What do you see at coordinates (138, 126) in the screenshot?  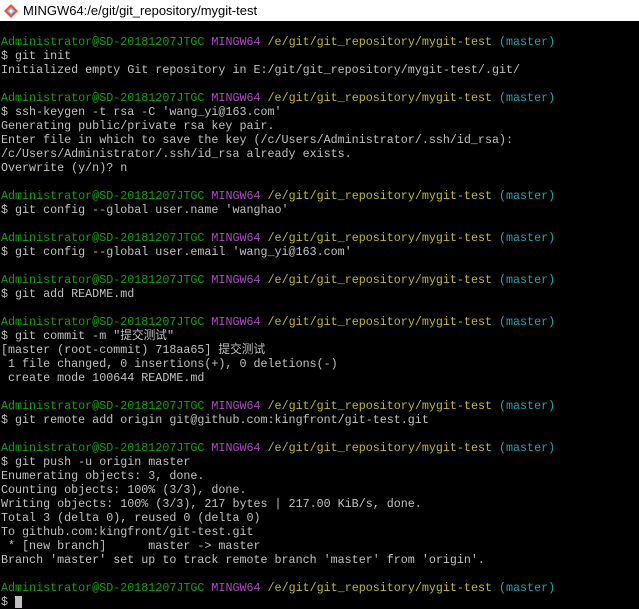 I see `line-text: Generating public/private rsa key pair.` at bounding box center [138, 126].